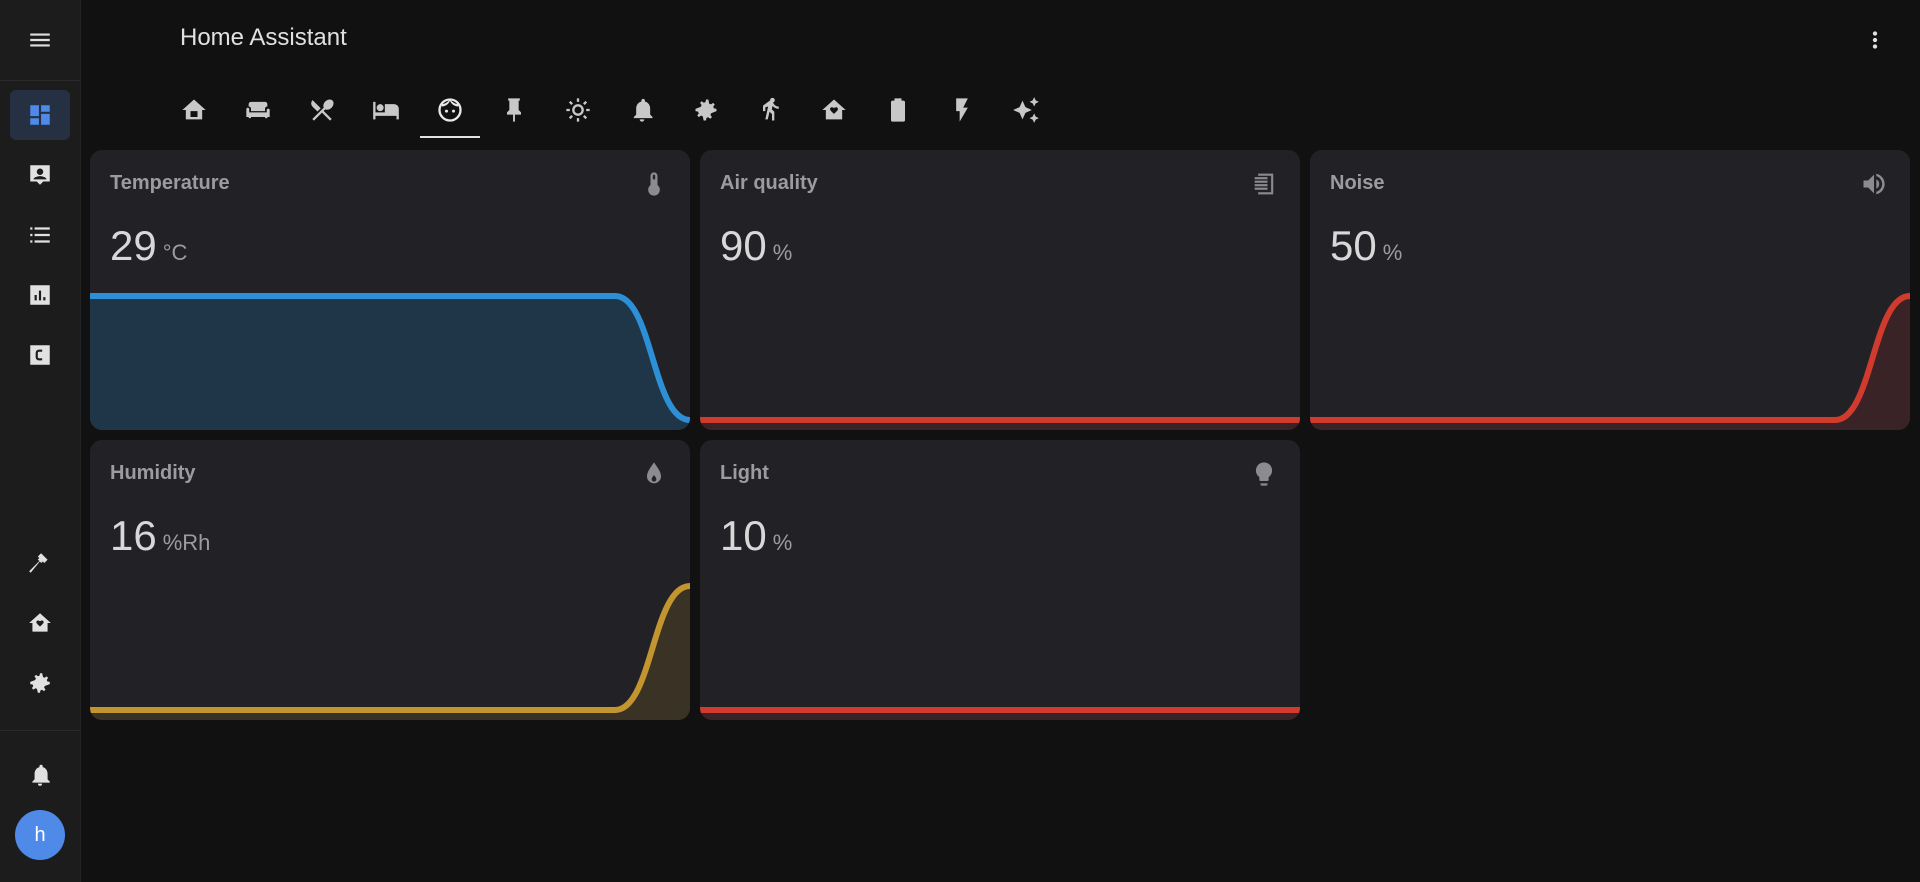 Image resolution: width=1920 pixels, height=882 pixels. I want to click on sidebar-item-developer-tools, so click(40, 563).